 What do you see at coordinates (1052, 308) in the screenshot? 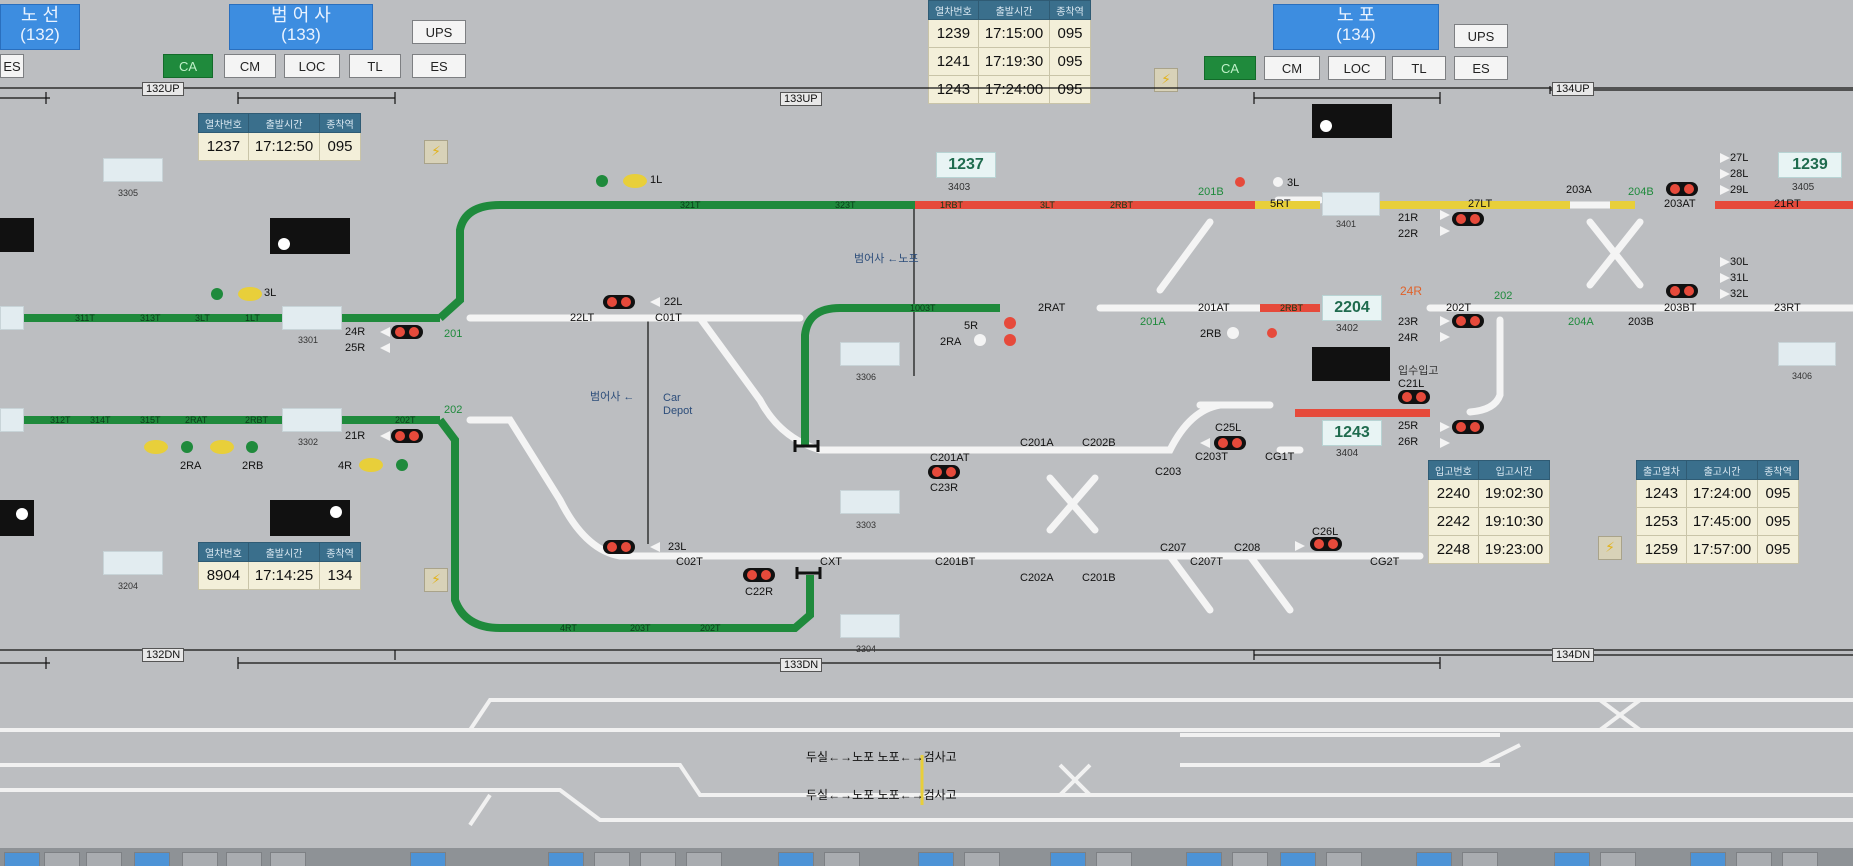
I see `signal-label: 2RAT` at bounding box center [1052, 308].